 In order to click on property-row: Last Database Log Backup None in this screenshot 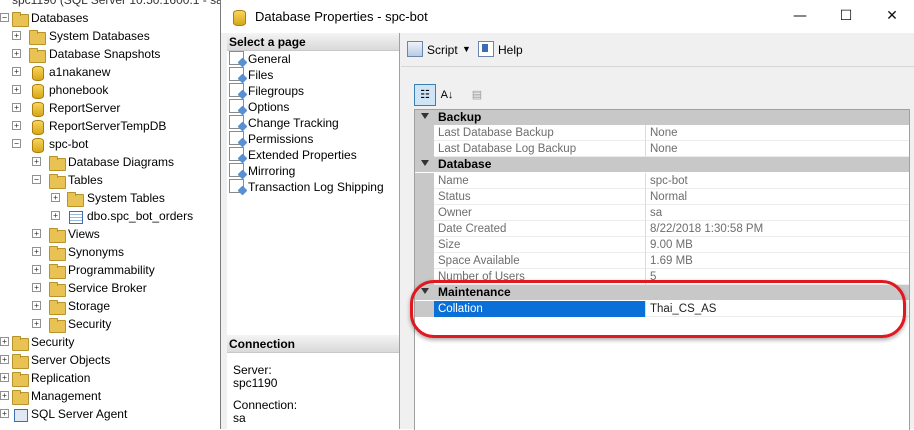, I will do `click(662, 149)`.